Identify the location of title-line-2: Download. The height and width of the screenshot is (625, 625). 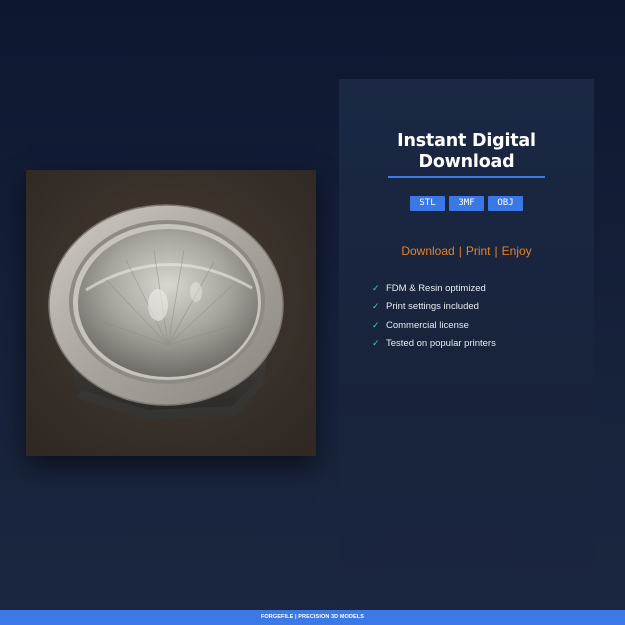
(466, 162).